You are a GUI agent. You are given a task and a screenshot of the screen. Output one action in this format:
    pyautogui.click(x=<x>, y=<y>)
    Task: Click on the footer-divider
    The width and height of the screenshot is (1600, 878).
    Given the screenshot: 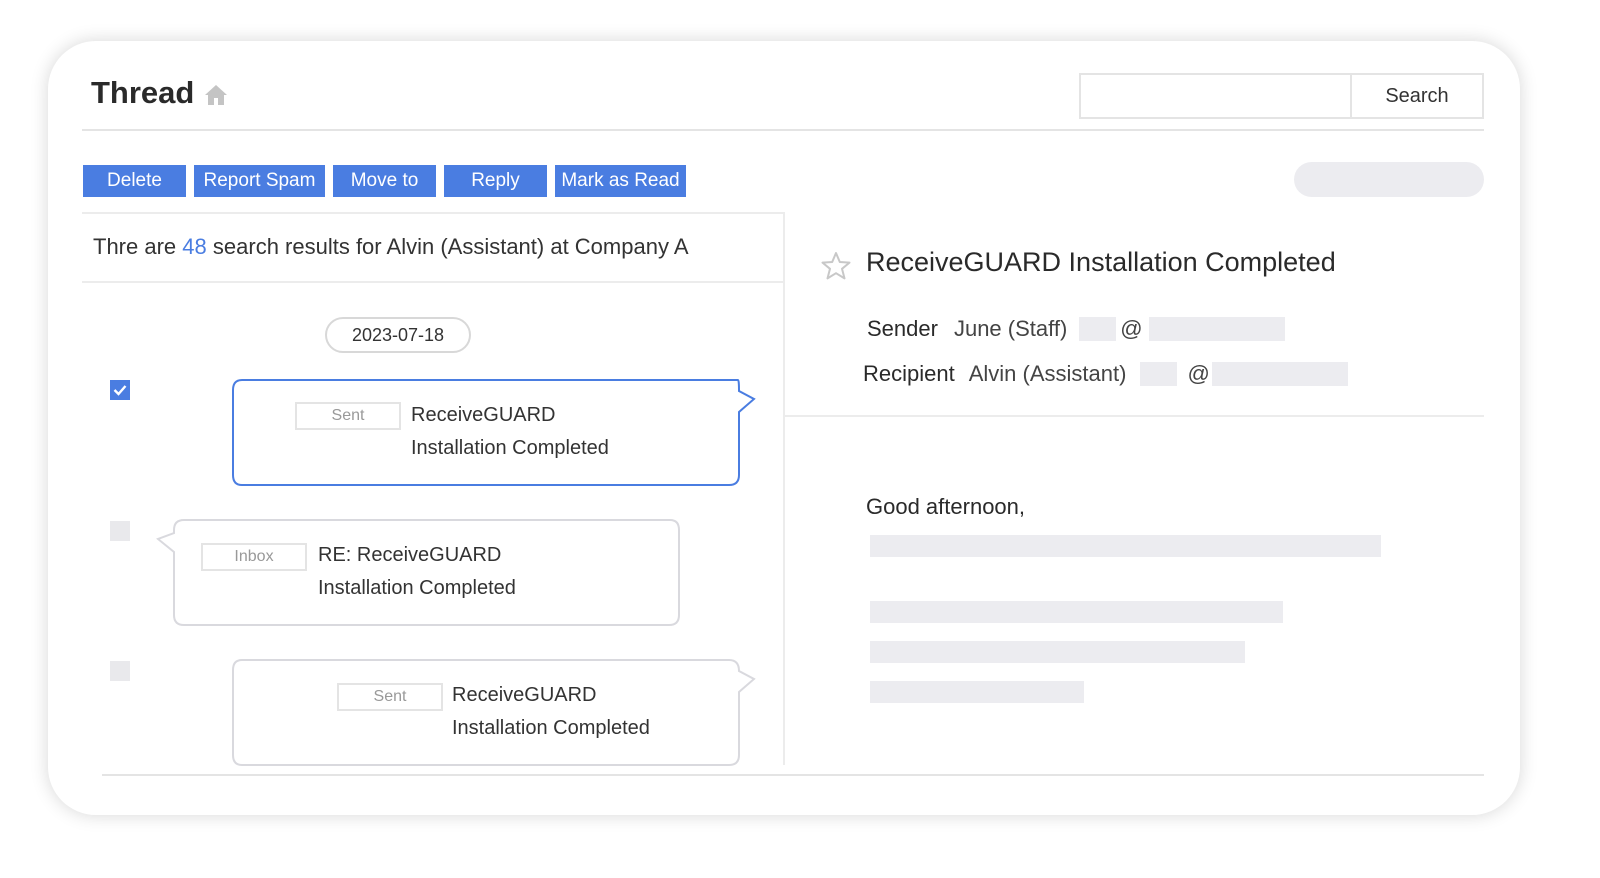 What is the action you would take?
    pyautogui.click(x=793, y=775)
    